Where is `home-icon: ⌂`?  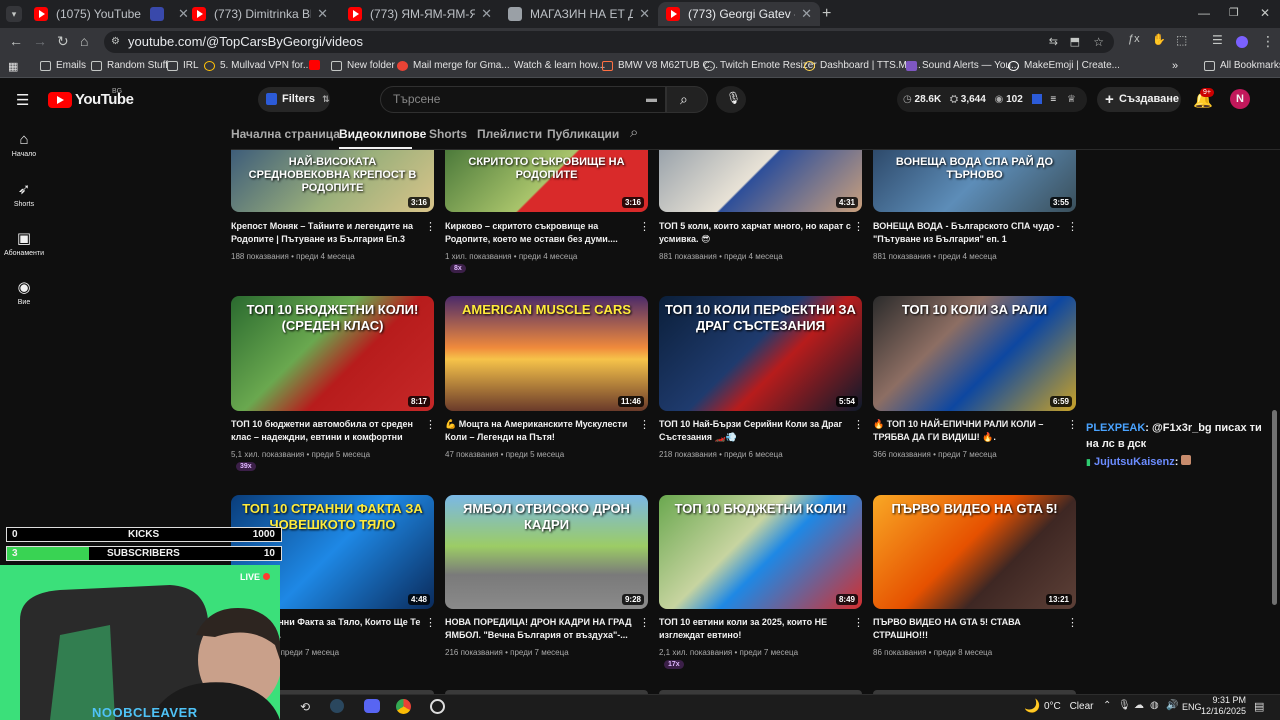 home-icon: ⌂ is located at coordinates (84, 41).